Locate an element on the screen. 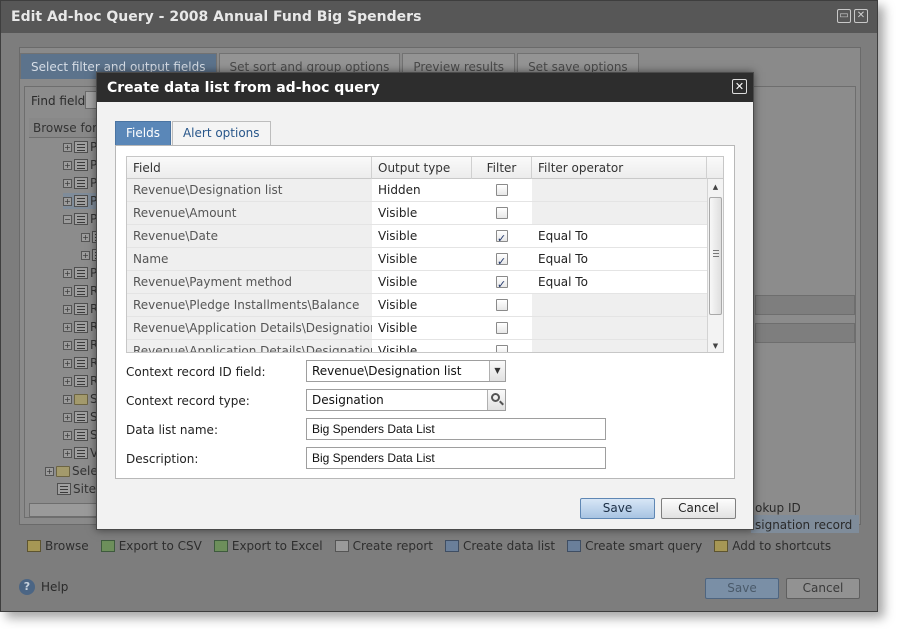 The width and height of the screenshot is (899, 629). scroll-up-icon: ▲ is located at coordinates (715, 187).